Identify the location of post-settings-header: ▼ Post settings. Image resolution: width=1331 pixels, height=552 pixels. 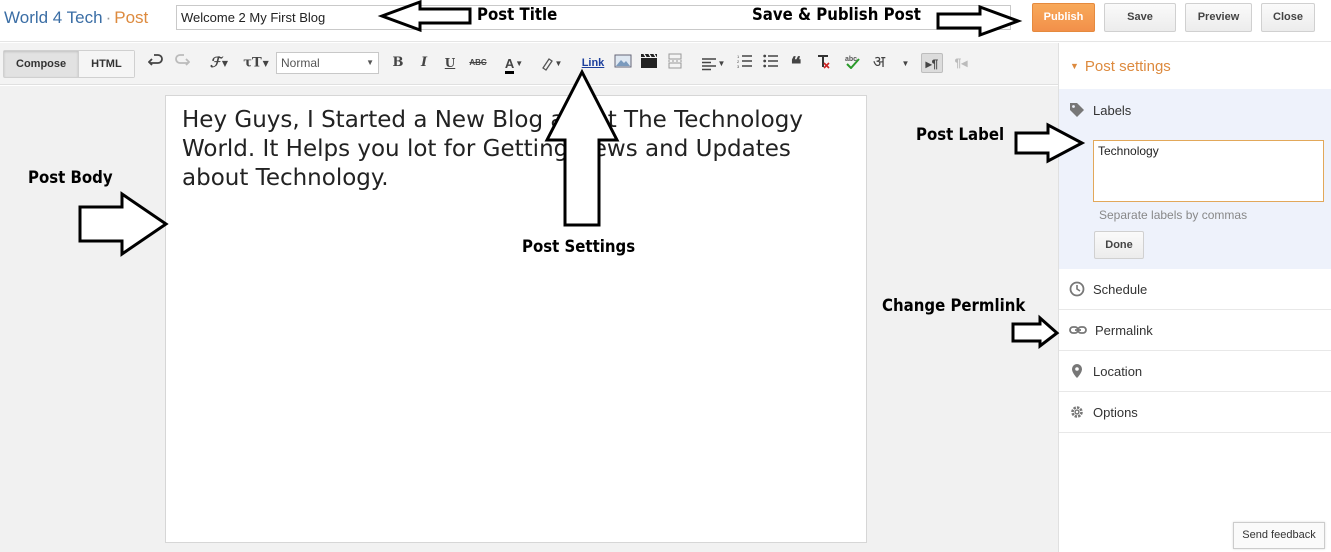
(1195, 66).